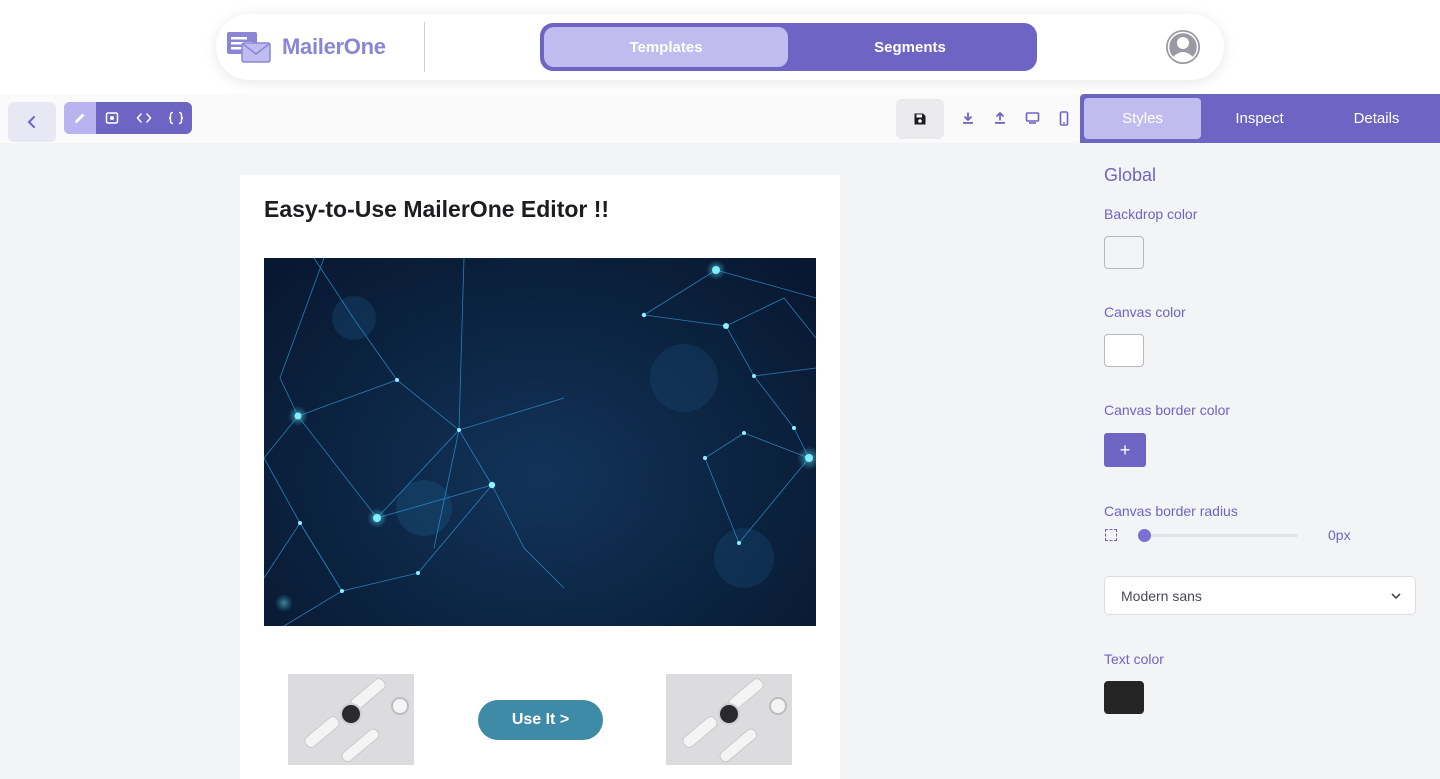 The width and height of the screenshot is (1440, 779). I want to click on download-icon, so click(968, 118).